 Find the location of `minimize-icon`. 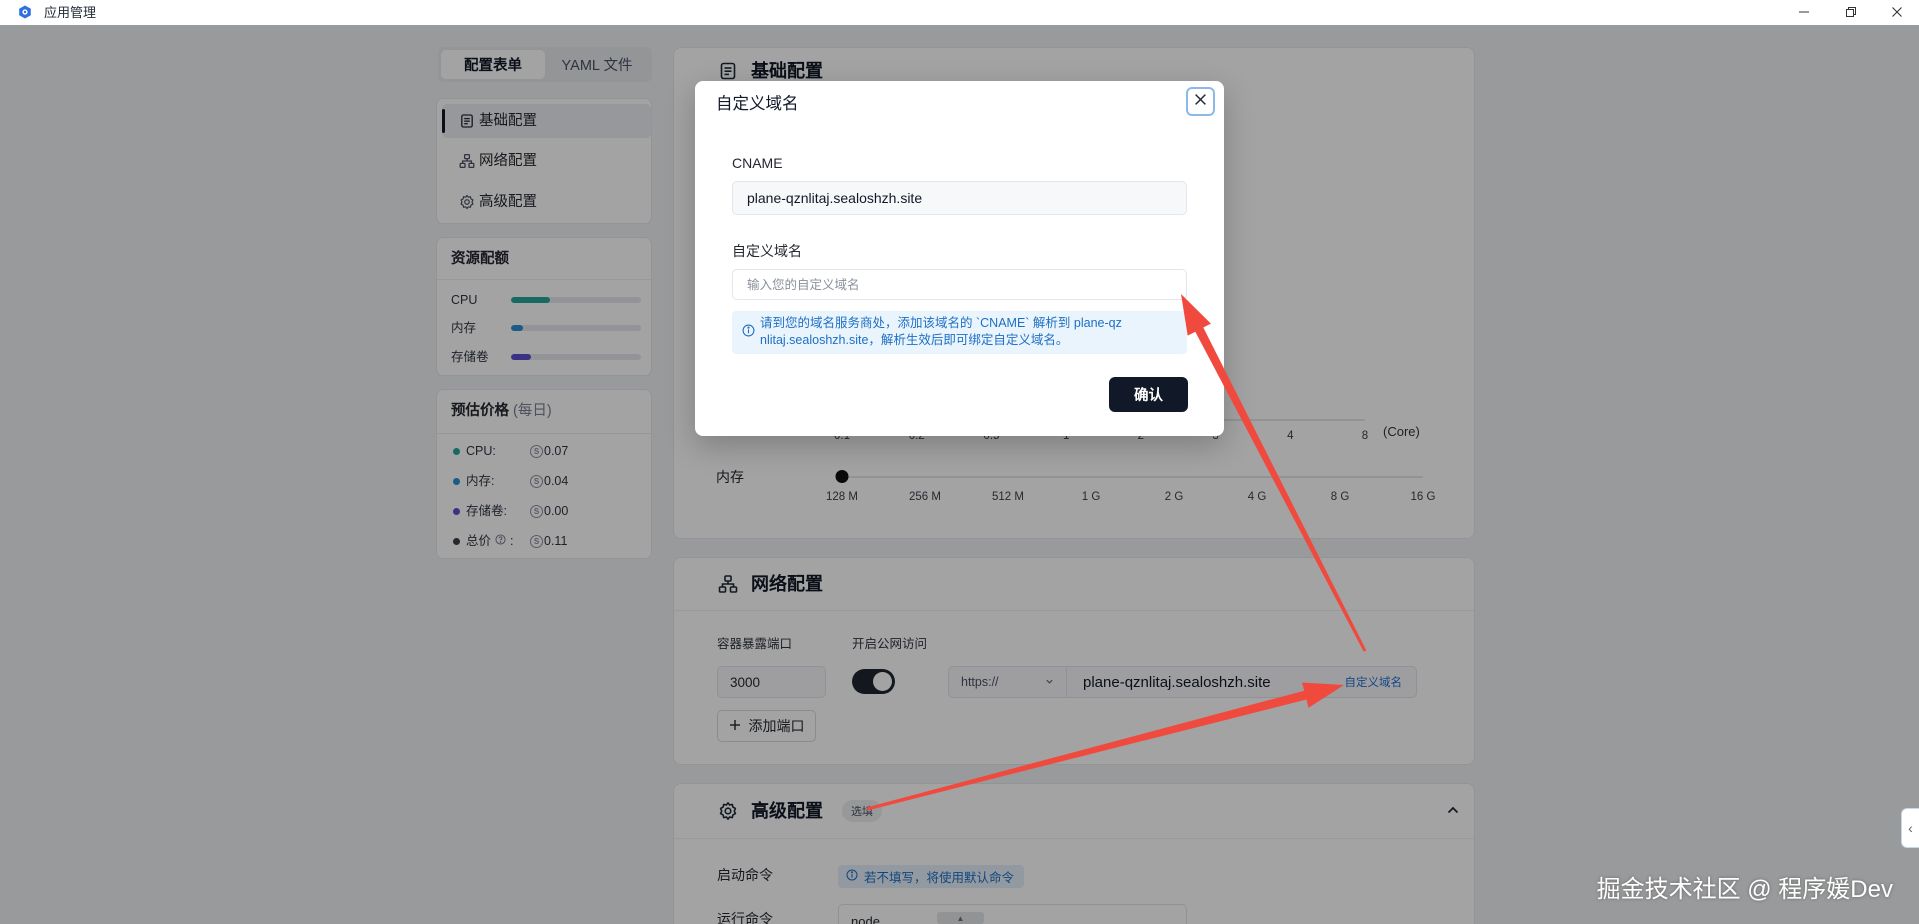

minimize-icon is located at coordinates (1804, 12).